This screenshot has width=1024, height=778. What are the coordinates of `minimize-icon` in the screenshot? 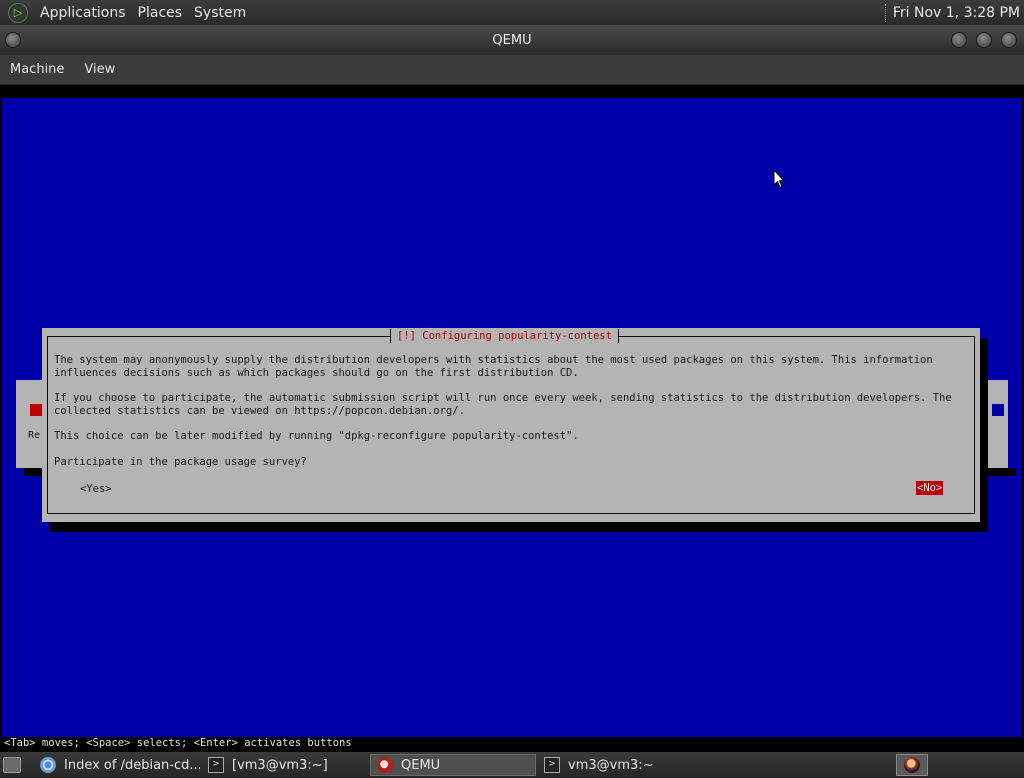 It's located at (959, 40).